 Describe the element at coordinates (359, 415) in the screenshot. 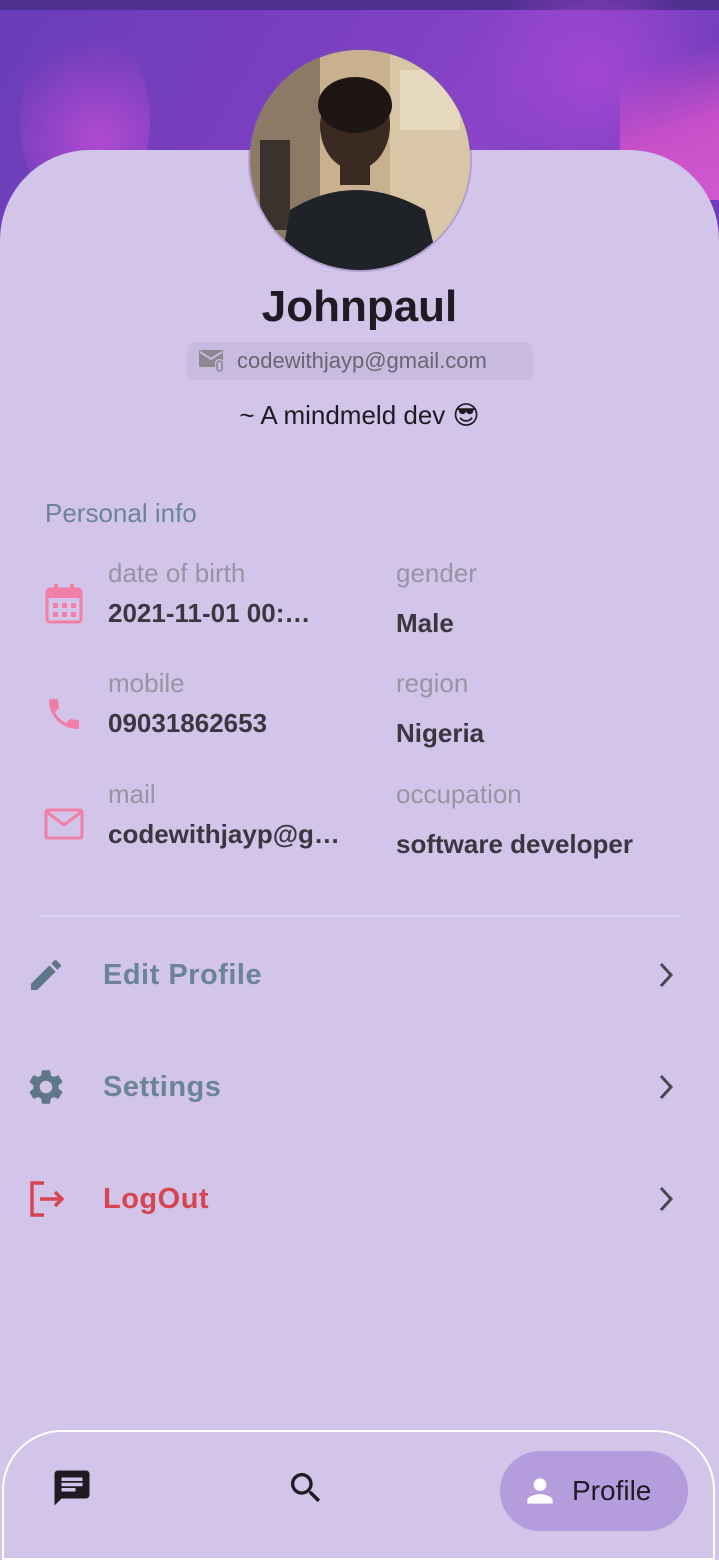

I see `profile-bio: ~ A mindmeld dev 😎` at that location.